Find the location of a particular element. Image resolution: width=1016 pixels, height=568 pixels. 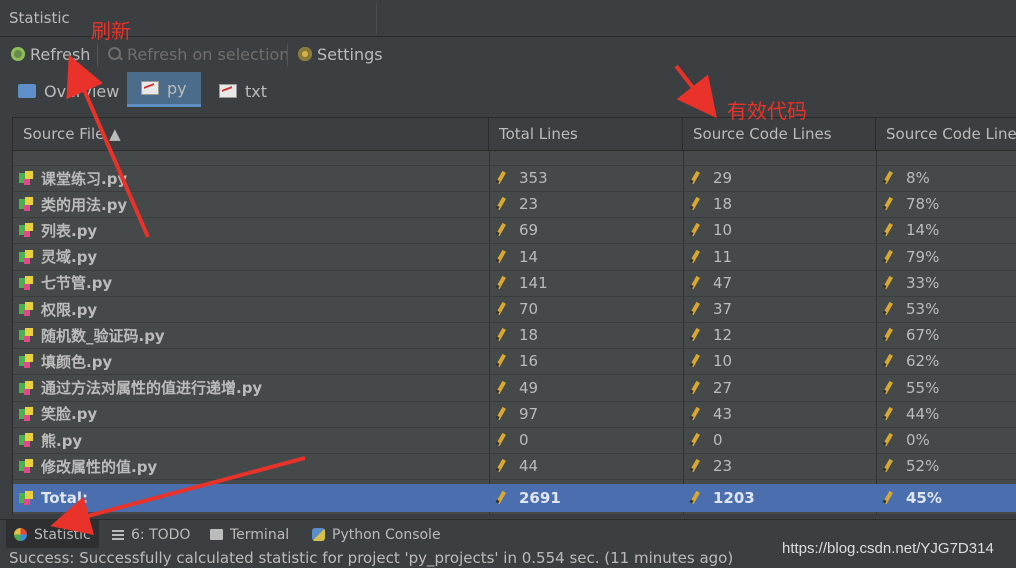

total-lines-cell: 44 is located at coordinates (585, 466).